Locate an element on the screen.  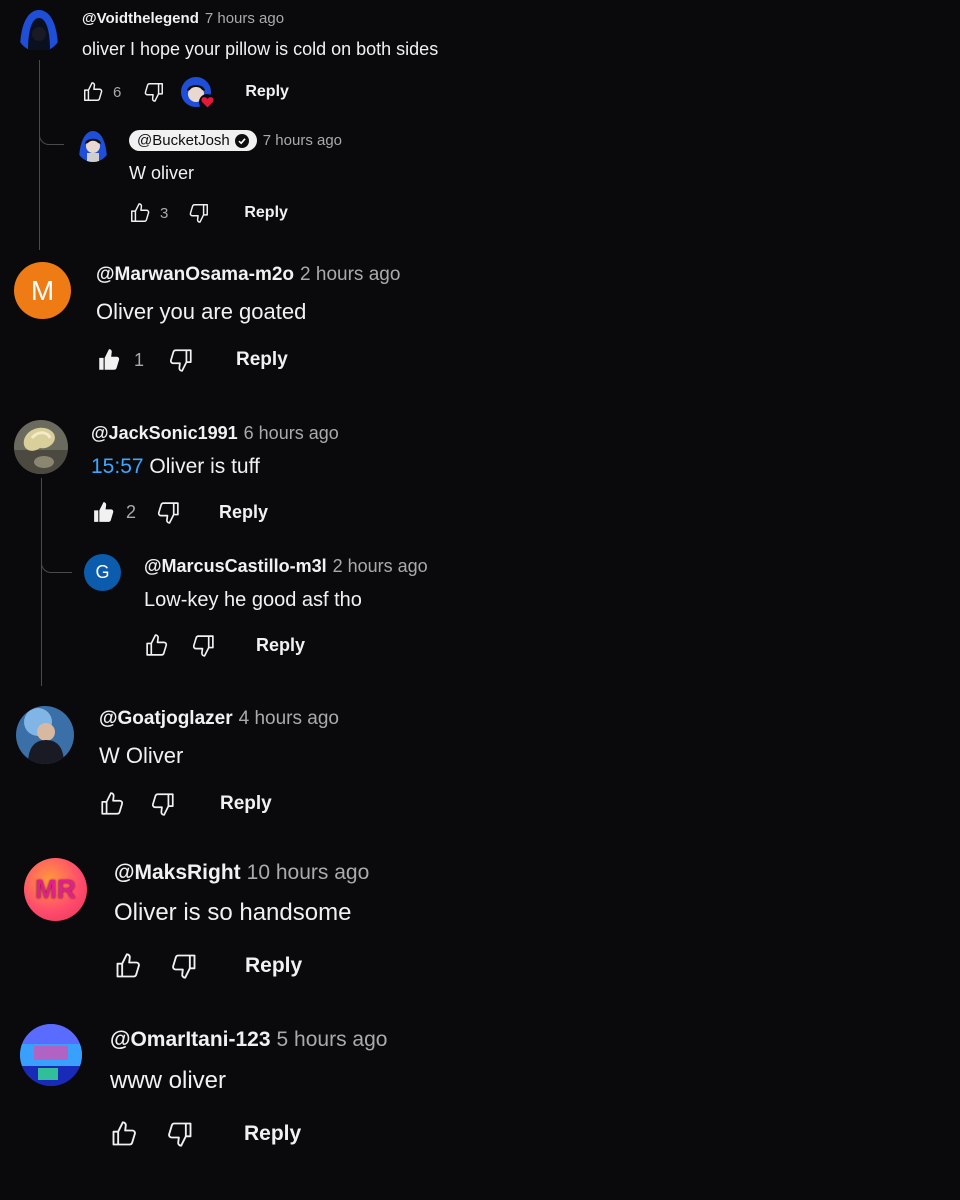
comment-actions: 2 Reply is located at coordinates (179, 512).